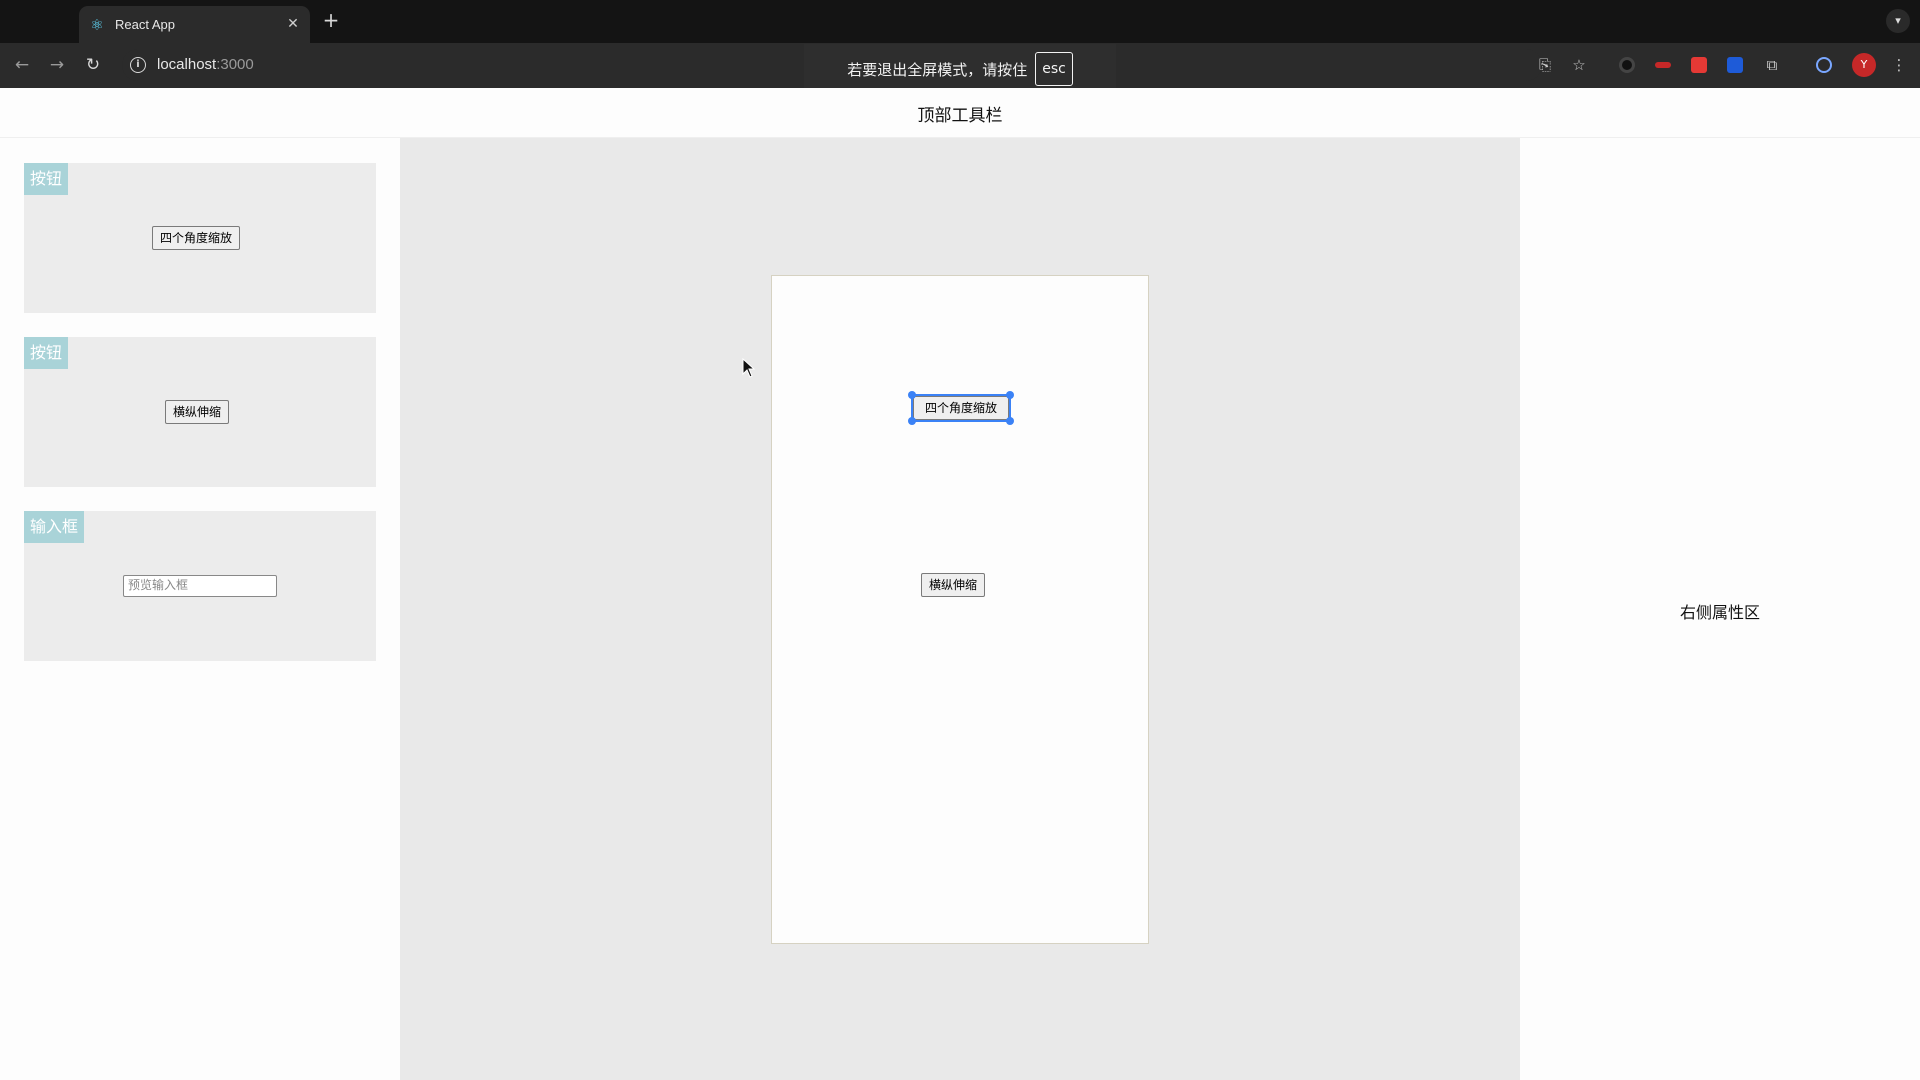 The image size is (1920, 1080). Describe the element at coordinates (1627, 65) in the screenshot. I see `extension-record-icon` at that location.